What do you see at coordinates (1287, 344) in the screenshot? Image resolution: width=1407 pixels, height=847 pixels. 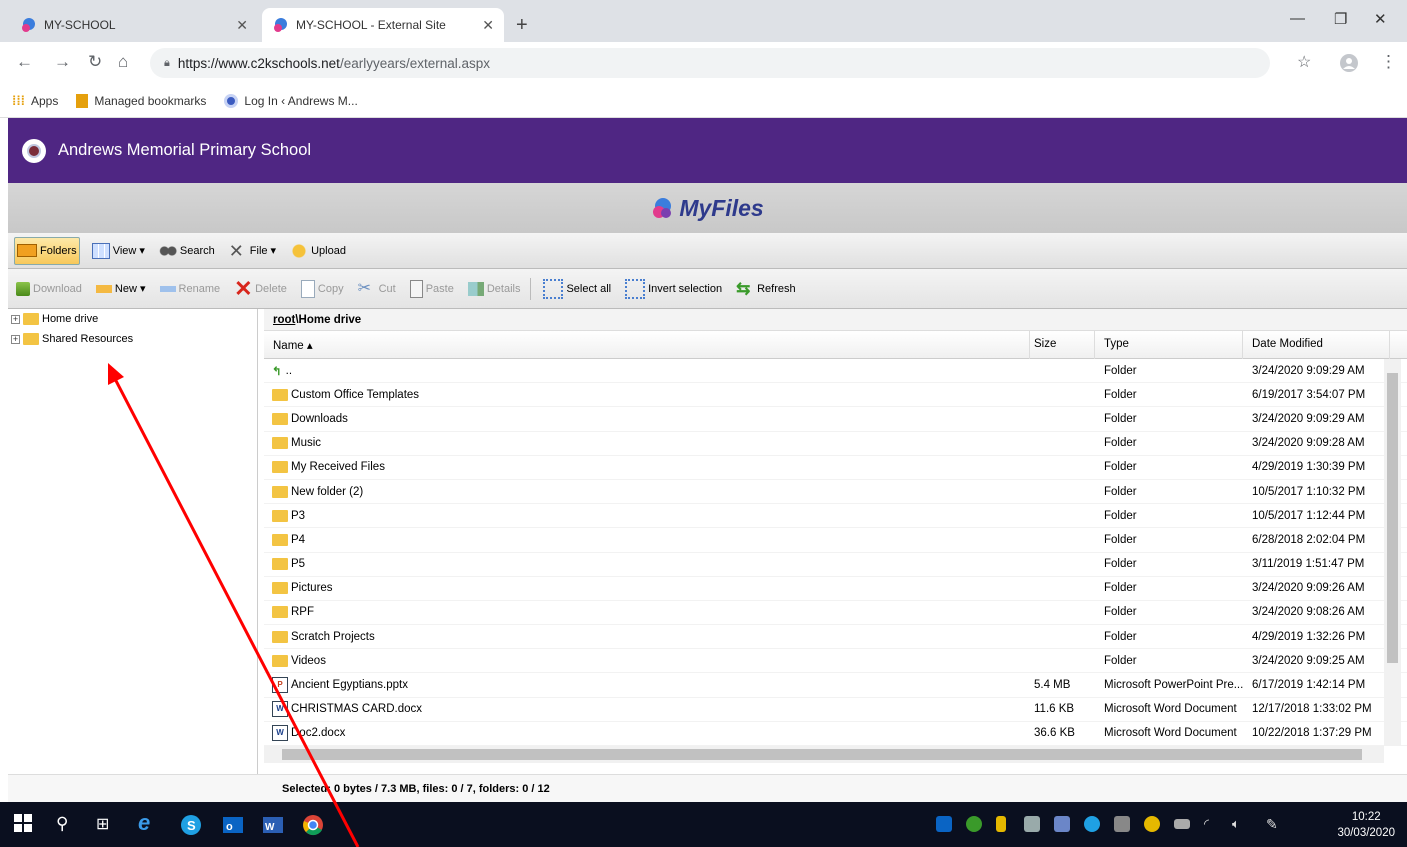 I see `column-date-modified: Date Modified` at bounding box center [1287, 344].